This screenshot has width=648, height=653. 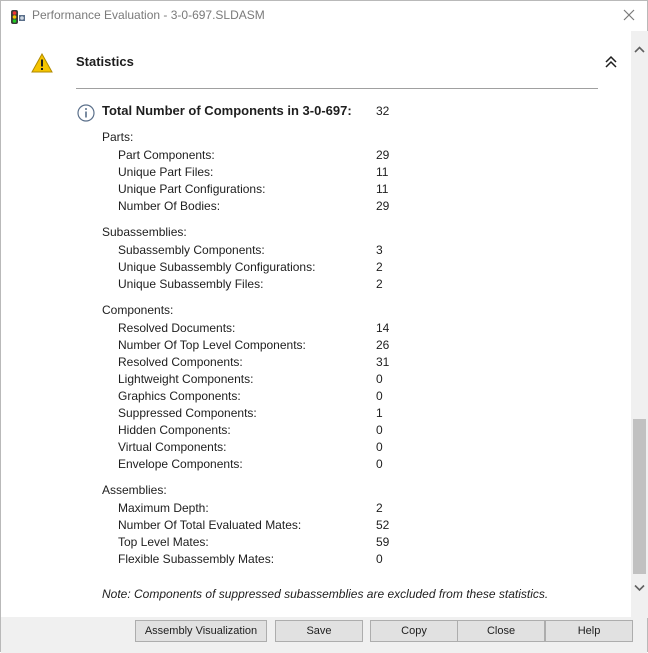 What do you see at coordinates (144, 232) in the screenshot?
I see `group-heading-subassemblies: Subassemblies:` at bounding box center [144, 232].